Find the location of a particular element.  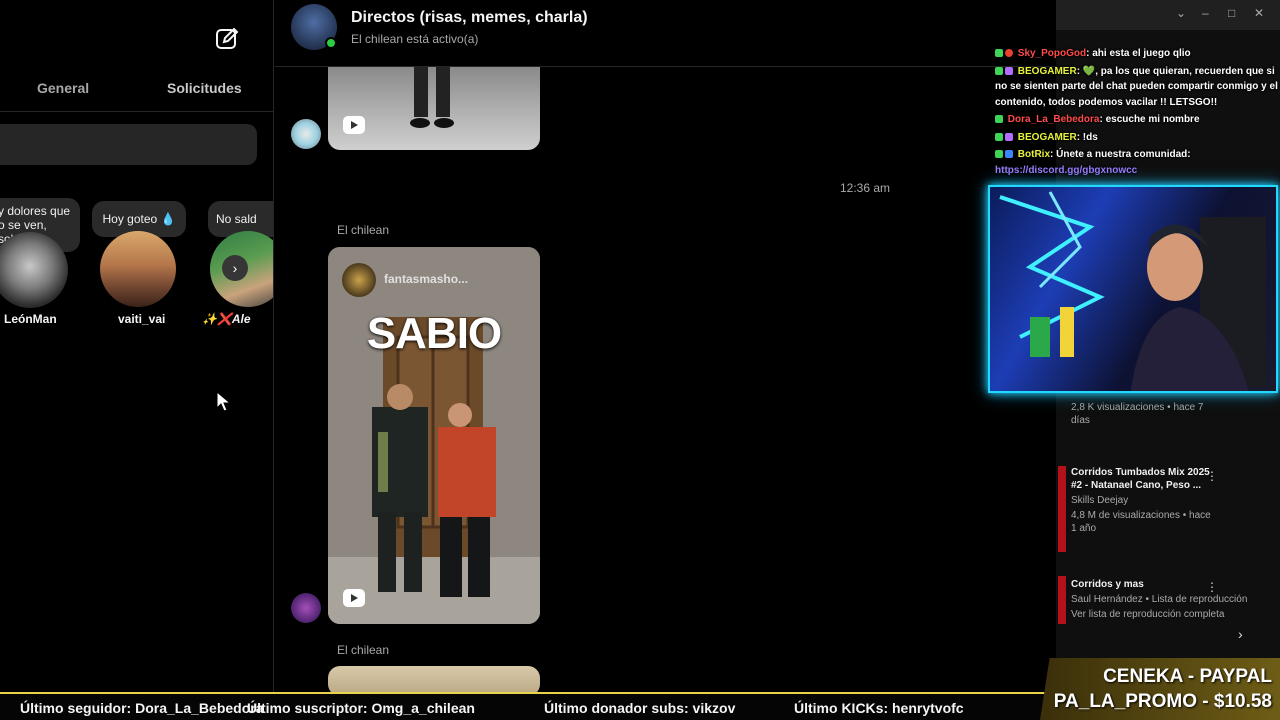

playlist-channel: Saul Hernández • Lista de reproducción is located at coordinates (1159, 599).